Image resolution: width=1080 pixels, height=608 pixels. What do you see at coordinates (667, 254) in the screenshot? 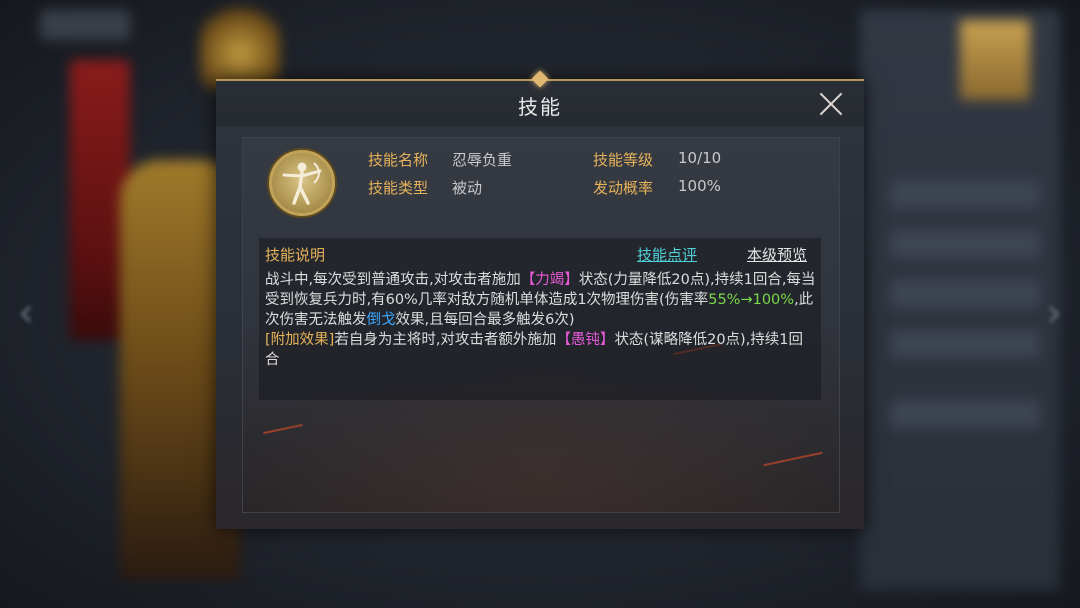
I see `skill-review-link: 技能点评` at bounding box center [667, 254].